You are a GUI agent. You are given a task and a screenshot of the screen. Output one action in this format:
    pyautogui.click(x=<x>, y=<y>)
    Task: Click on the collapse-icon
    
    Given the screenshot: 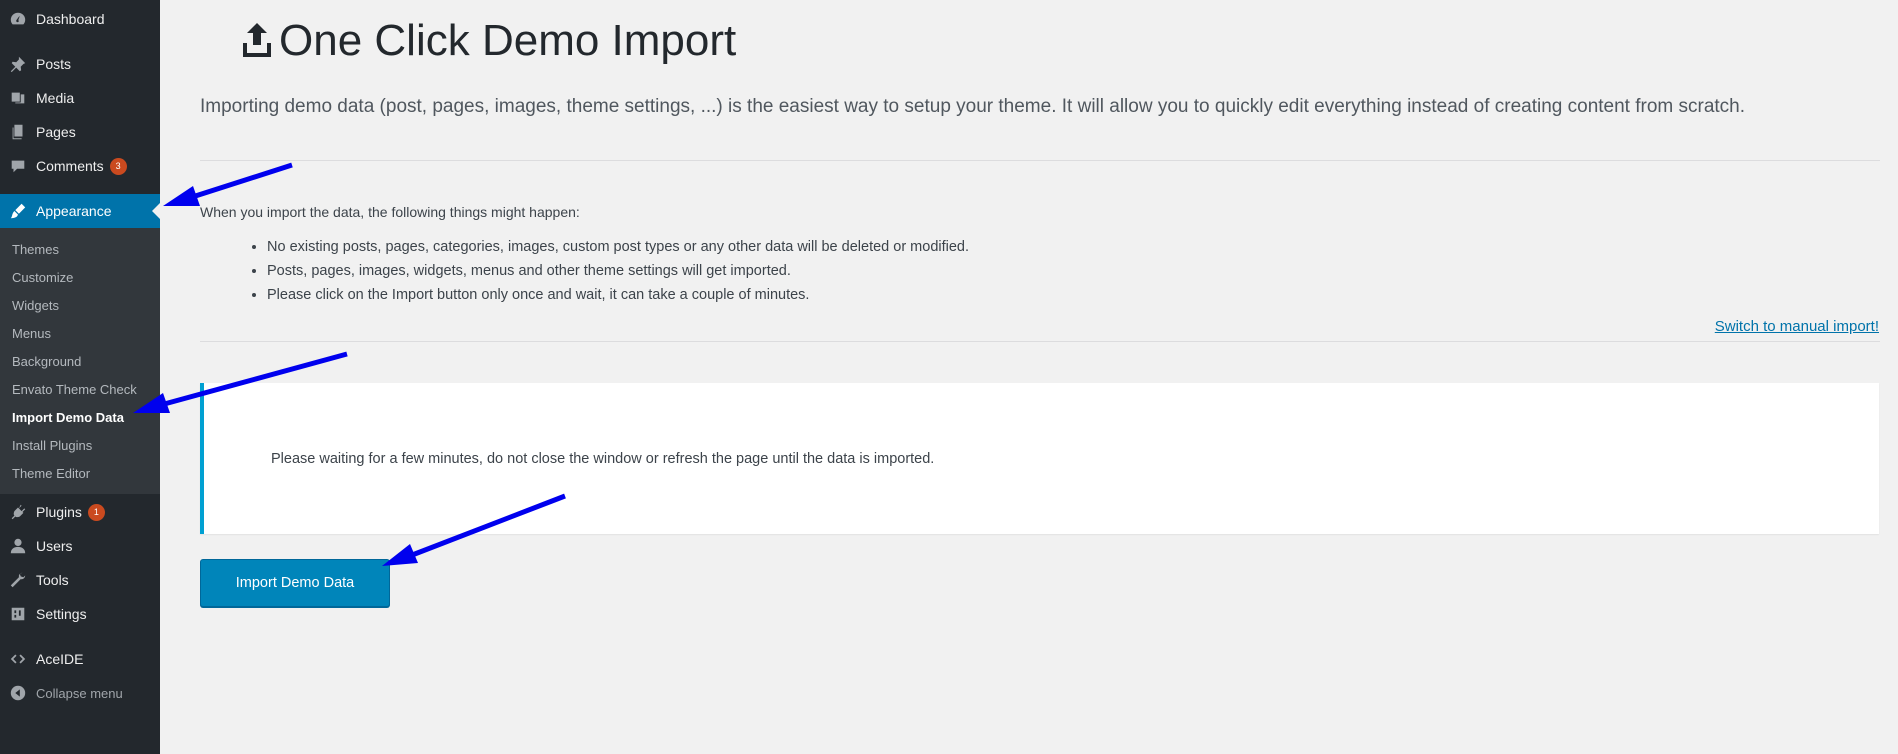 What is the action you would take?
    pyautogui.click(x=18, y=693)
    